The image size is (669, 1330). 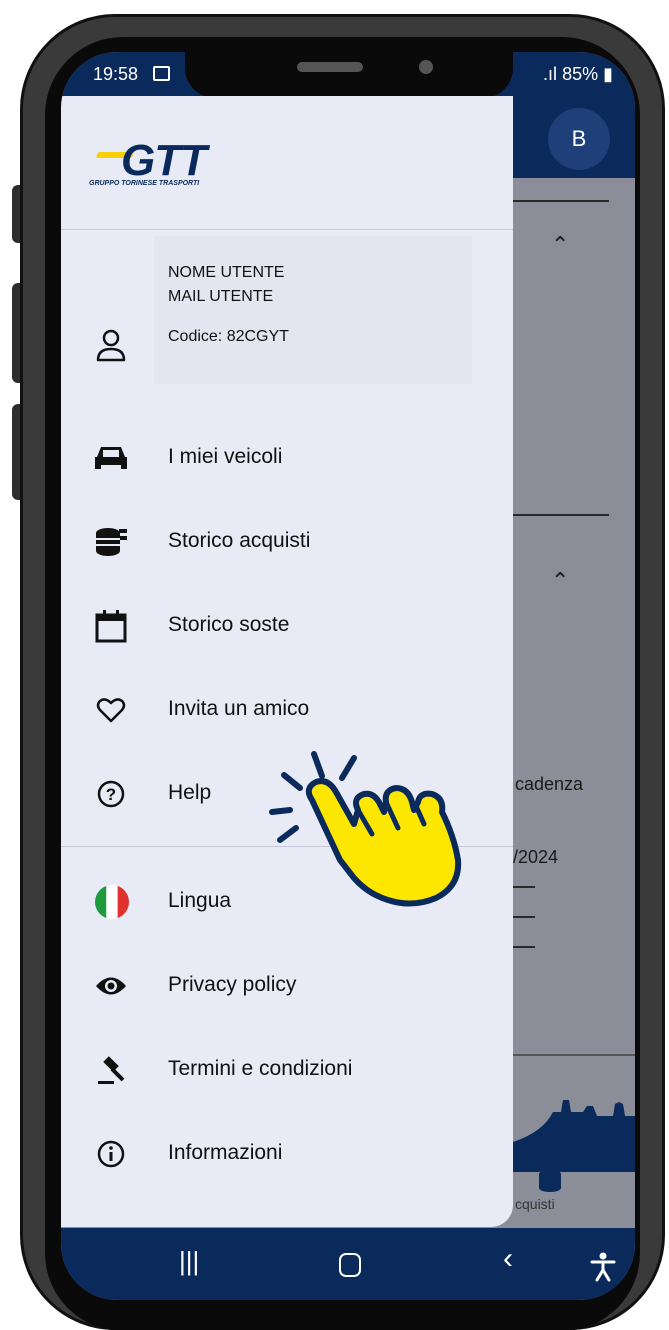 What do you see at coordinates (111, 986) in the screenshot?
I see `eye-icon` at bounding box center [111, 986].